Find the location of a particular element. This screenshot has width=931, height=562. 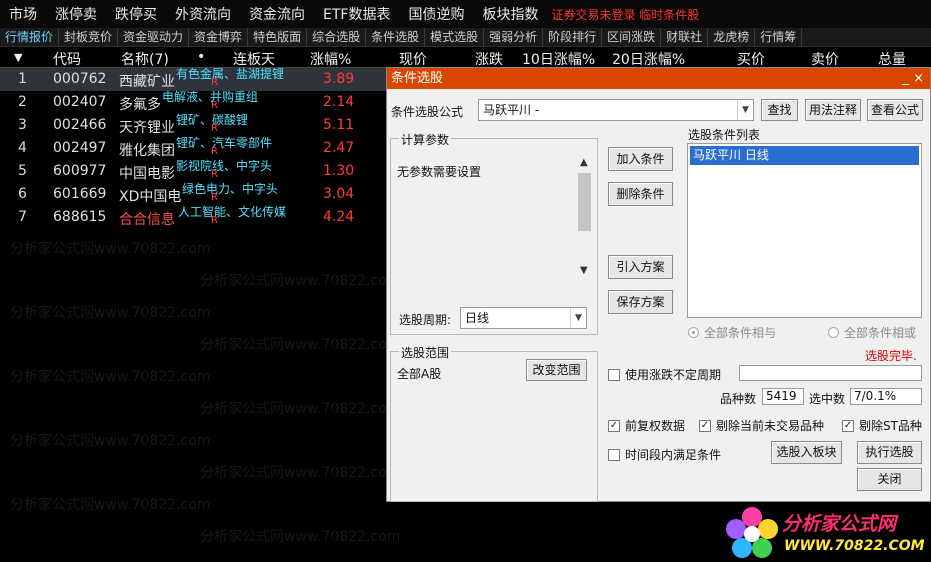

formula-value: 马跃平川 - is located at coordinates (511, 110).